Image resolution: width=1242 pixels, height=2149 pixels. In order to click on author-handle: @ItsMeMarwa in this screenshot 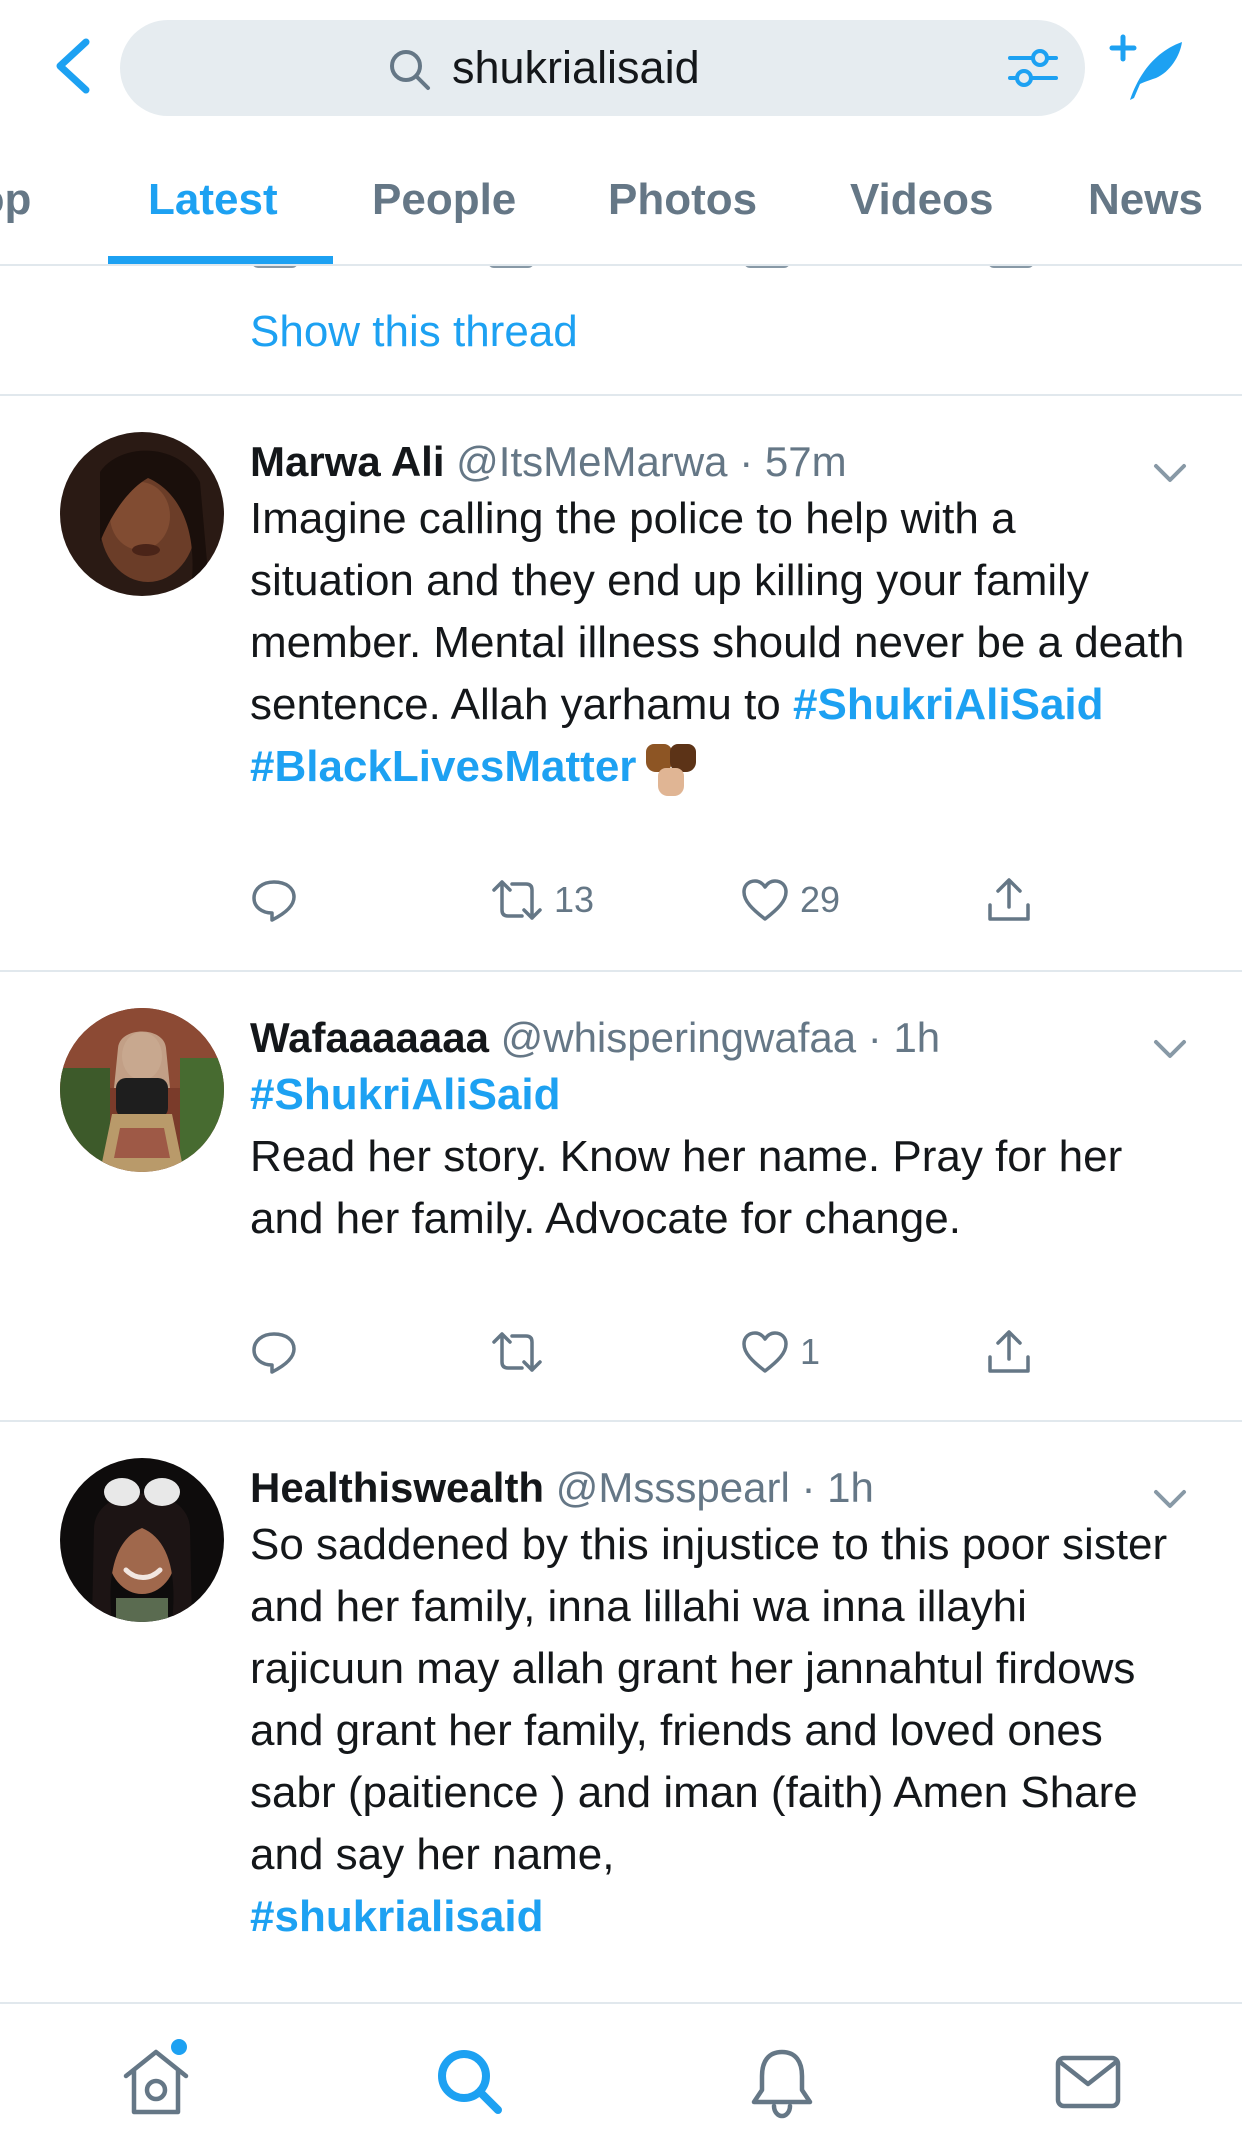, I will do `click(591, 461)`.